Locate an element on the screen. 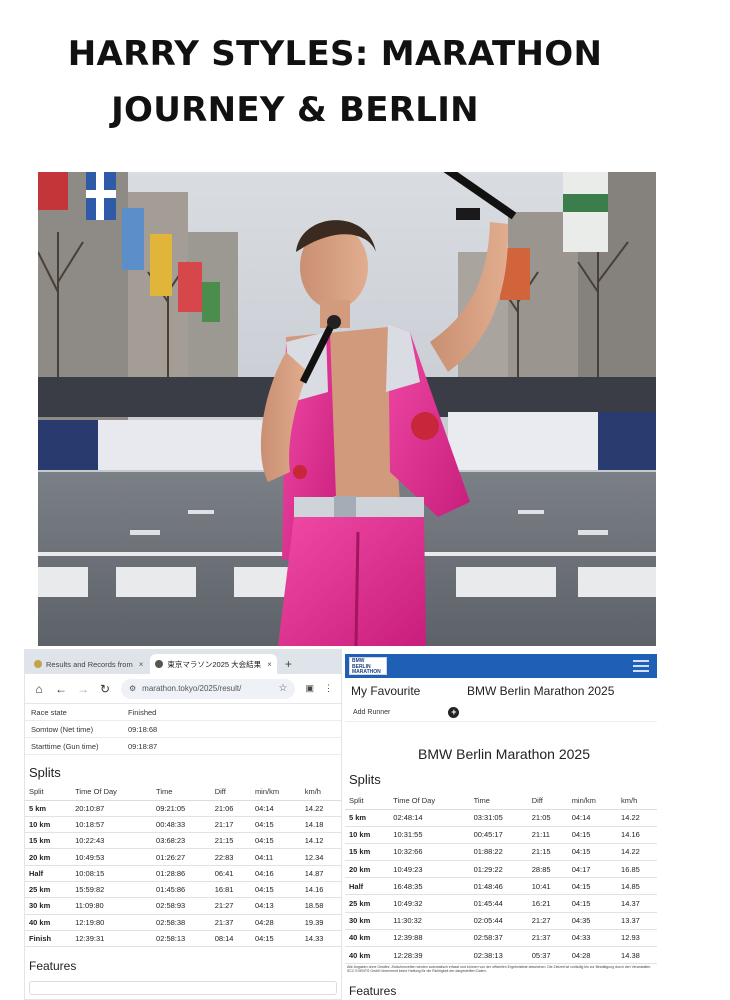  table-cell: 11:30:32 is located at coordinates (429, 921).